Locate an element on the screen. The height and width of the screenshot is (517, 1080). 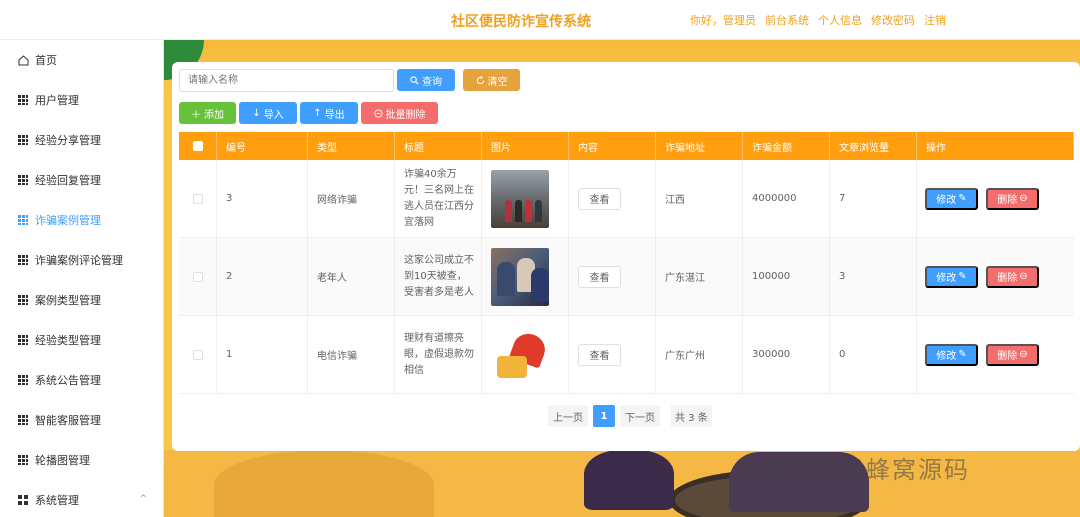
watermark-text: 公众号・码蜂窝源码 is located at coordinates (853, 470).